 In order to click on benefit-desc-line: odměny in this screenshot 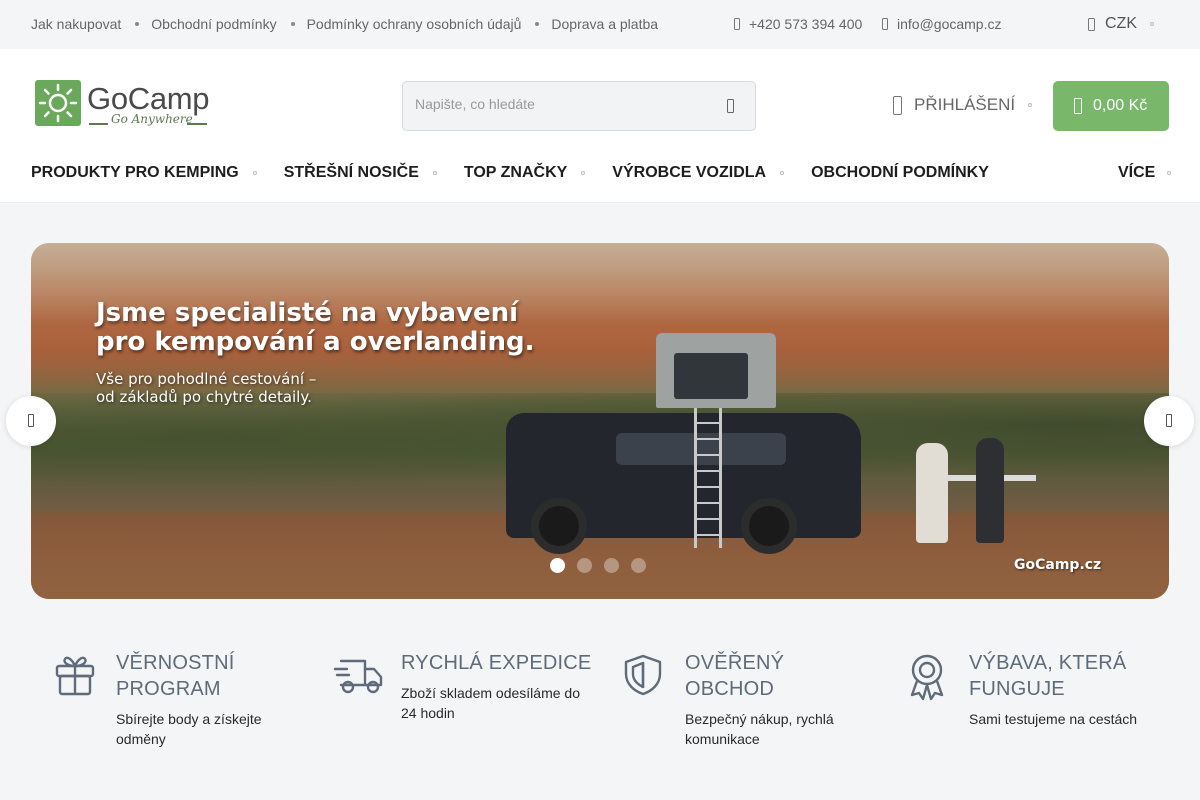, I will do `click(141, 739)`.